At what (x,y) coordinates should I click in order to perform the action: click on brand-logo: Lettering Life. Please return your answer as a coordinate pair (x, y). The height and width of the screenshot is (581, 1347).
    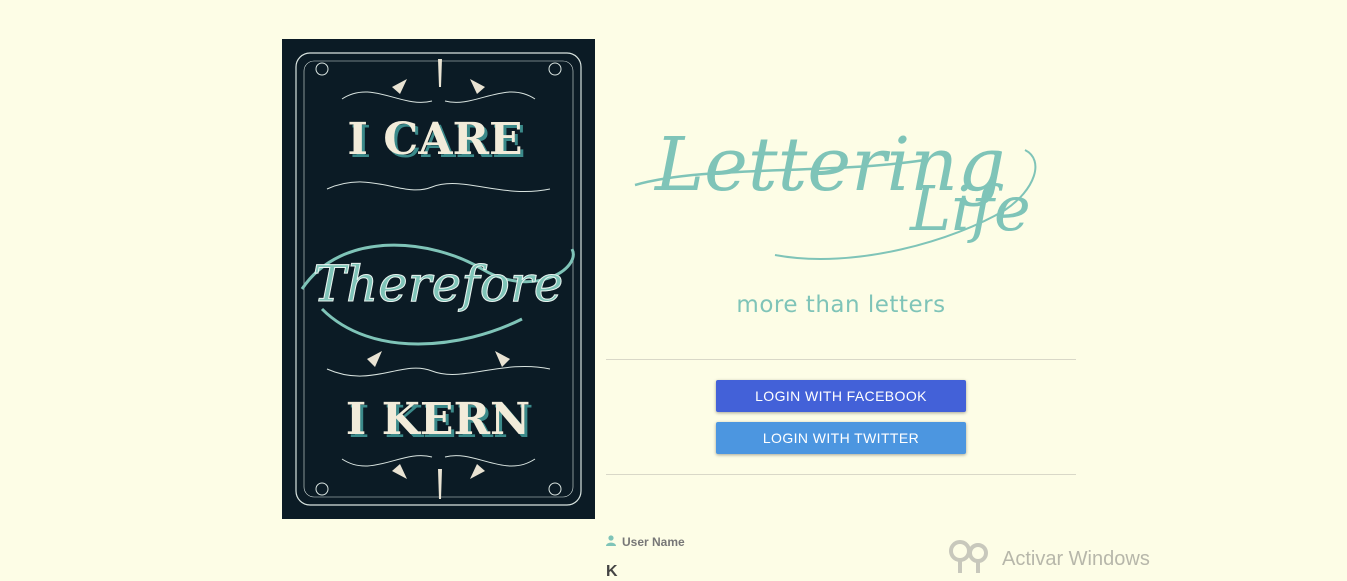
    Looking at the image, I should click on (840, 180).